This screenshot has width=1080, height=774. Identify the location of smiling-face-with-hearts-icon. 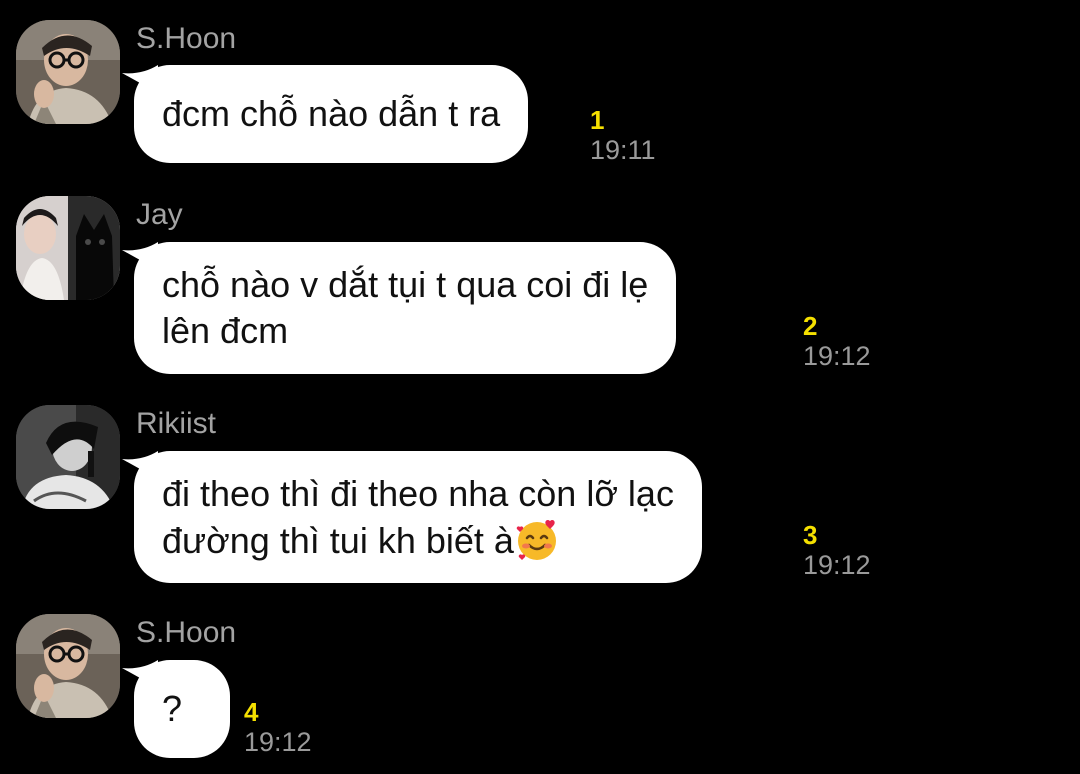
(536, 539).